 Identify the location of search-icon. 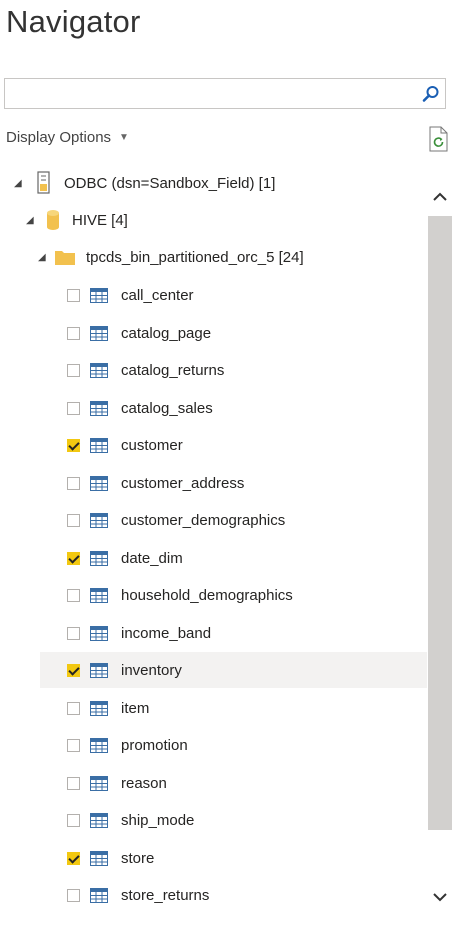
(430, 93).